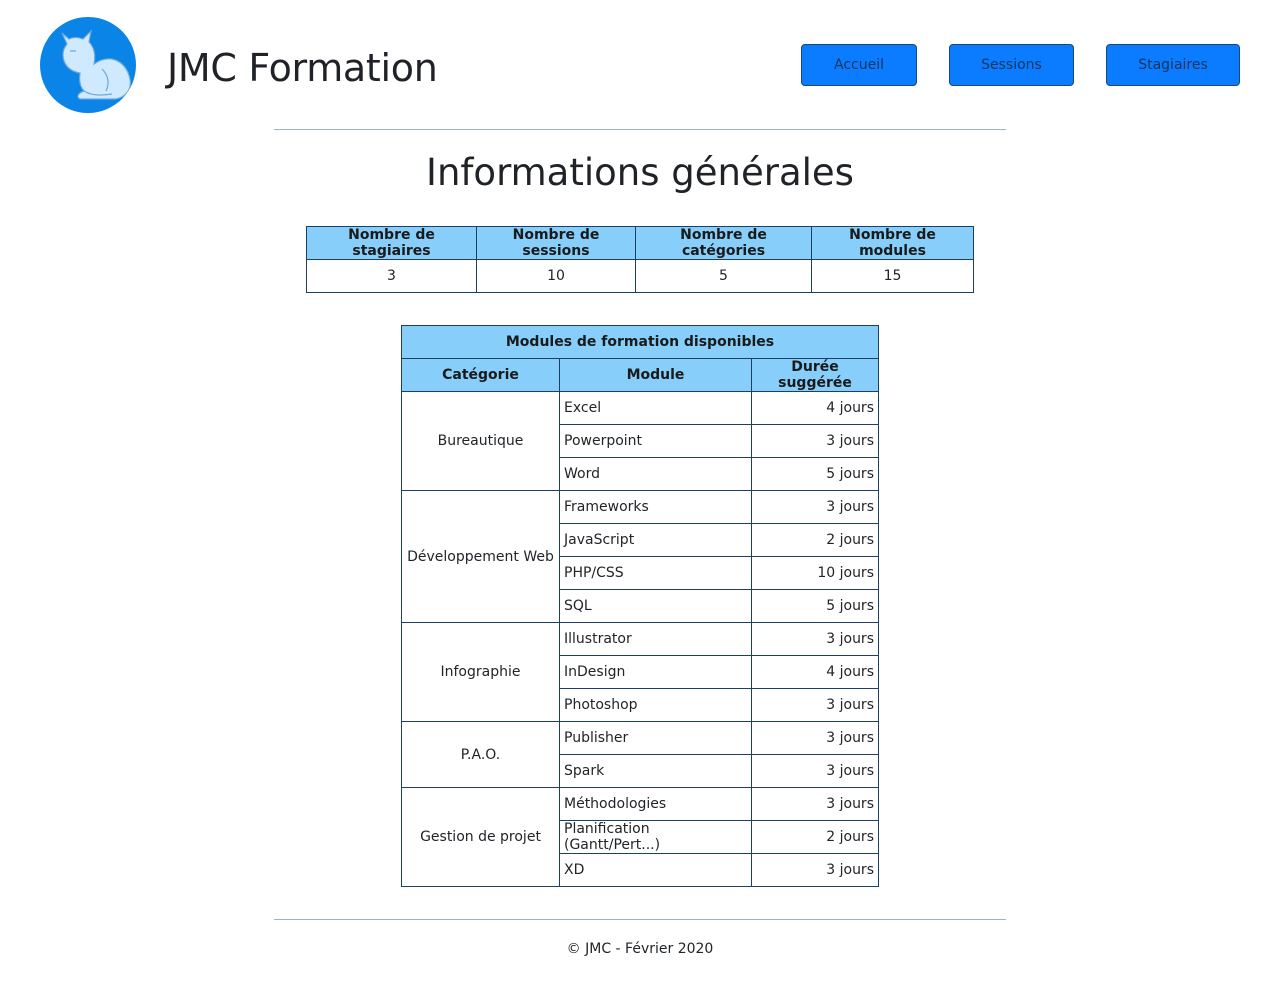  Describe the element at coordinates (391, 243) in the screenshot. I see `stats-header: Nombre de stagiaires` at that location.